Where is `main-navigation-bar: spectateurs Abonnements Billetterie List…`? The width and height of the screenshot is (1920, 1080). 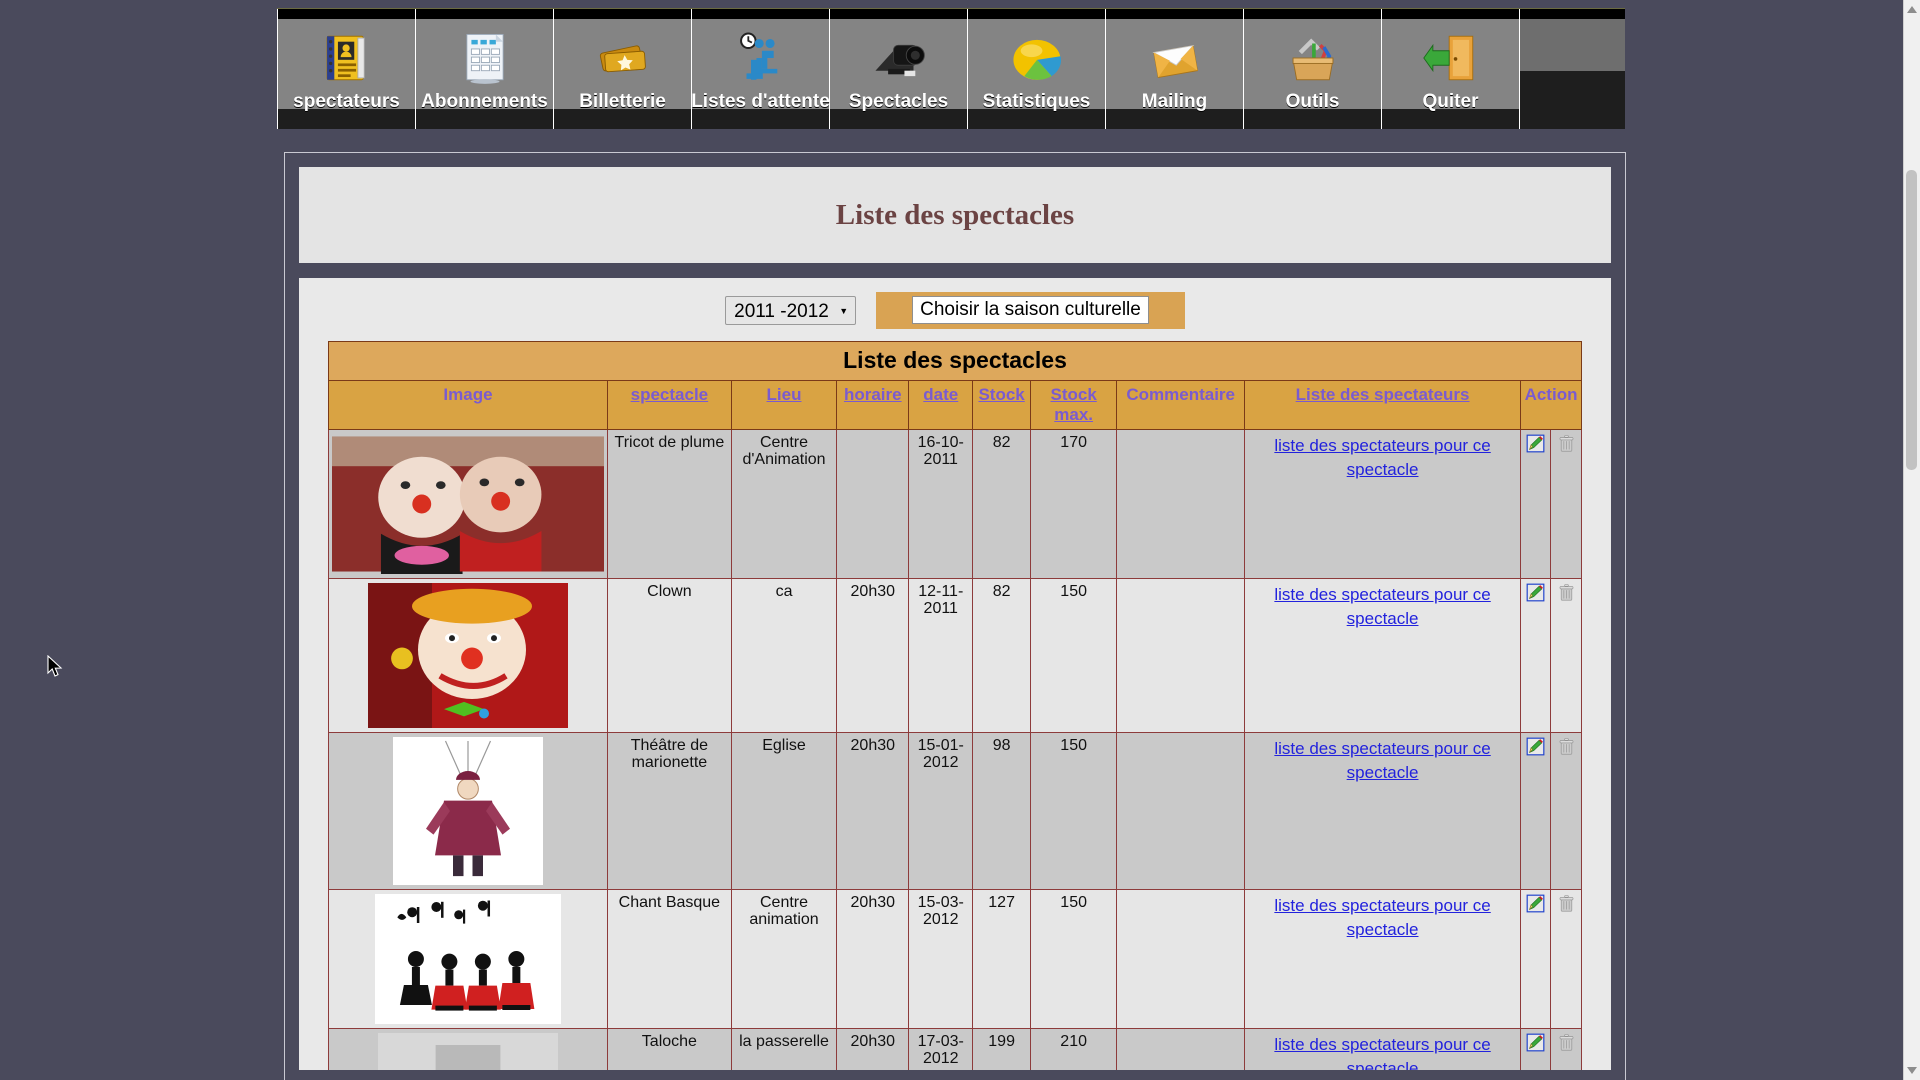 main-navigation-bar: spectateurs Abonnements Billetterie List… is located at coordinates (951, 68).